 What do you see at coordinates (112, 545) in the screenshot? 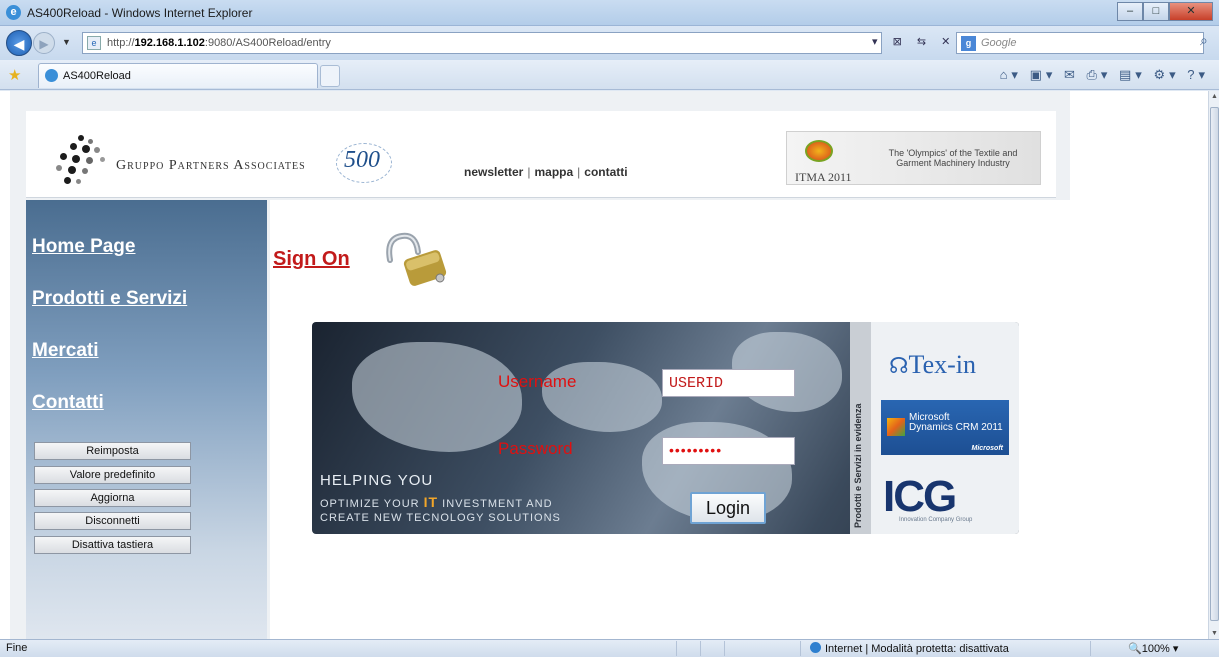
I see `disattiva-tastiera-button: Disattiva tastiera` at bounding box center [112, 545].